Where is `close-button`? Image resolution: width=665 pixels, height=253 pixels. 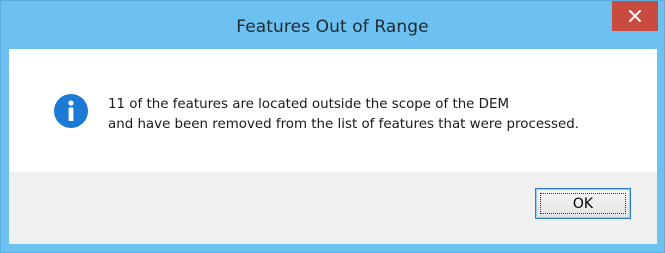
close-button is located at coordinates (635, 16).